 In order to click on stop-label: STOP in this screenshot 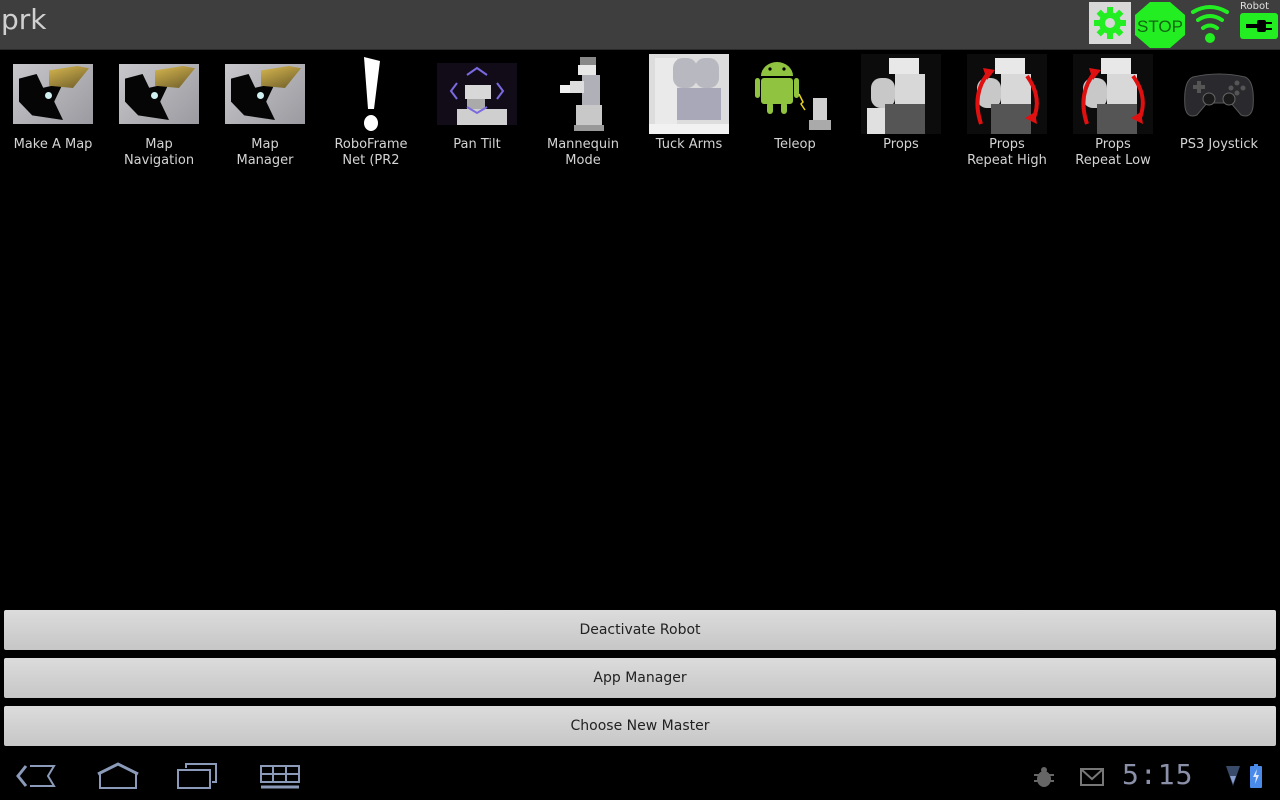, I will do `click(1160, 26)`.